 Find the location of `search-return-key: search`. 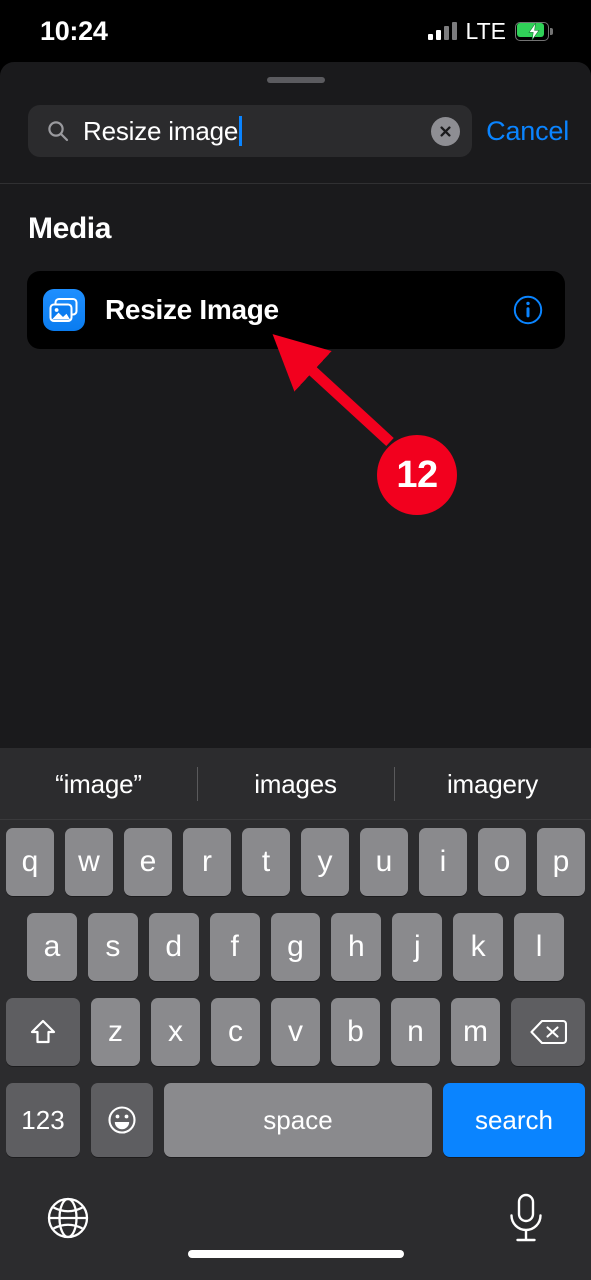

search-return-key: search is located at coordinates (514, 1120).